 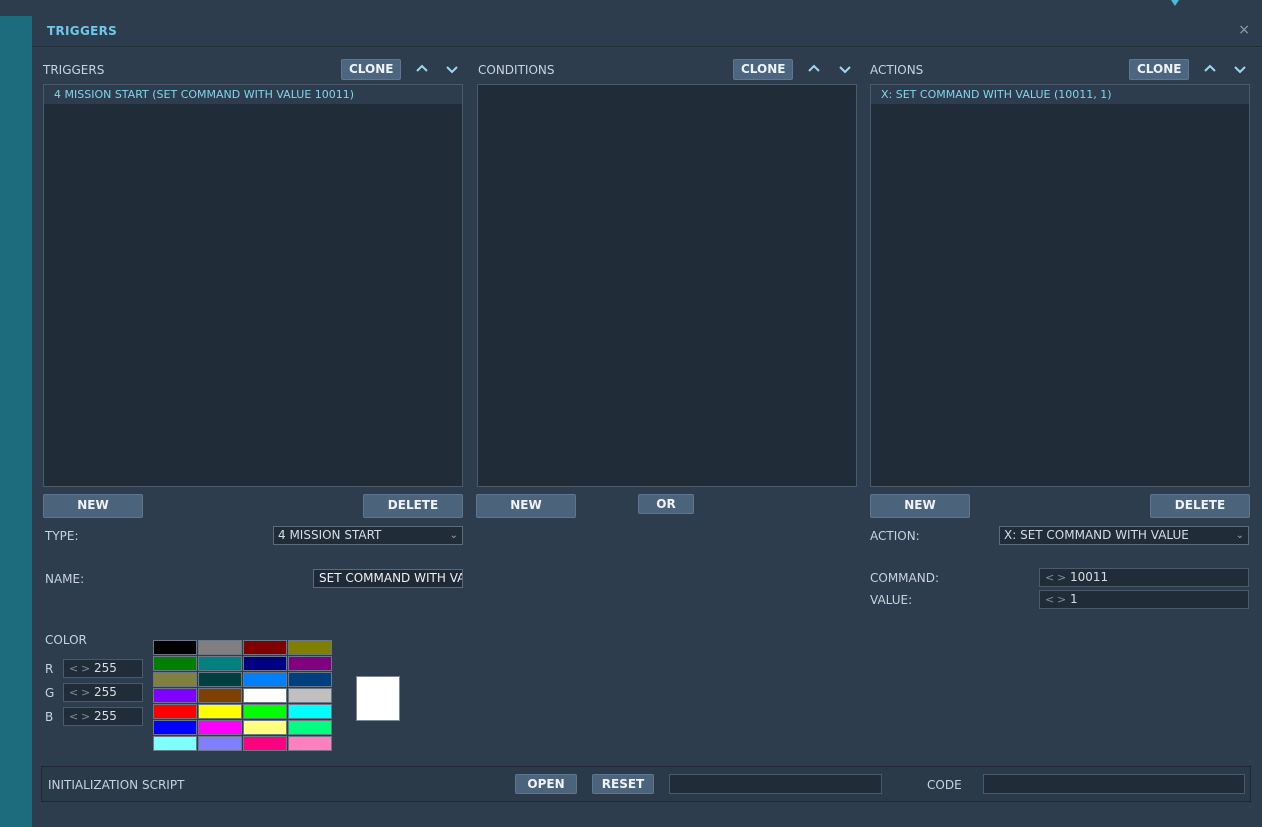 I want to click on conditions-header: CONDITIONS, so click(x=516, y=70).